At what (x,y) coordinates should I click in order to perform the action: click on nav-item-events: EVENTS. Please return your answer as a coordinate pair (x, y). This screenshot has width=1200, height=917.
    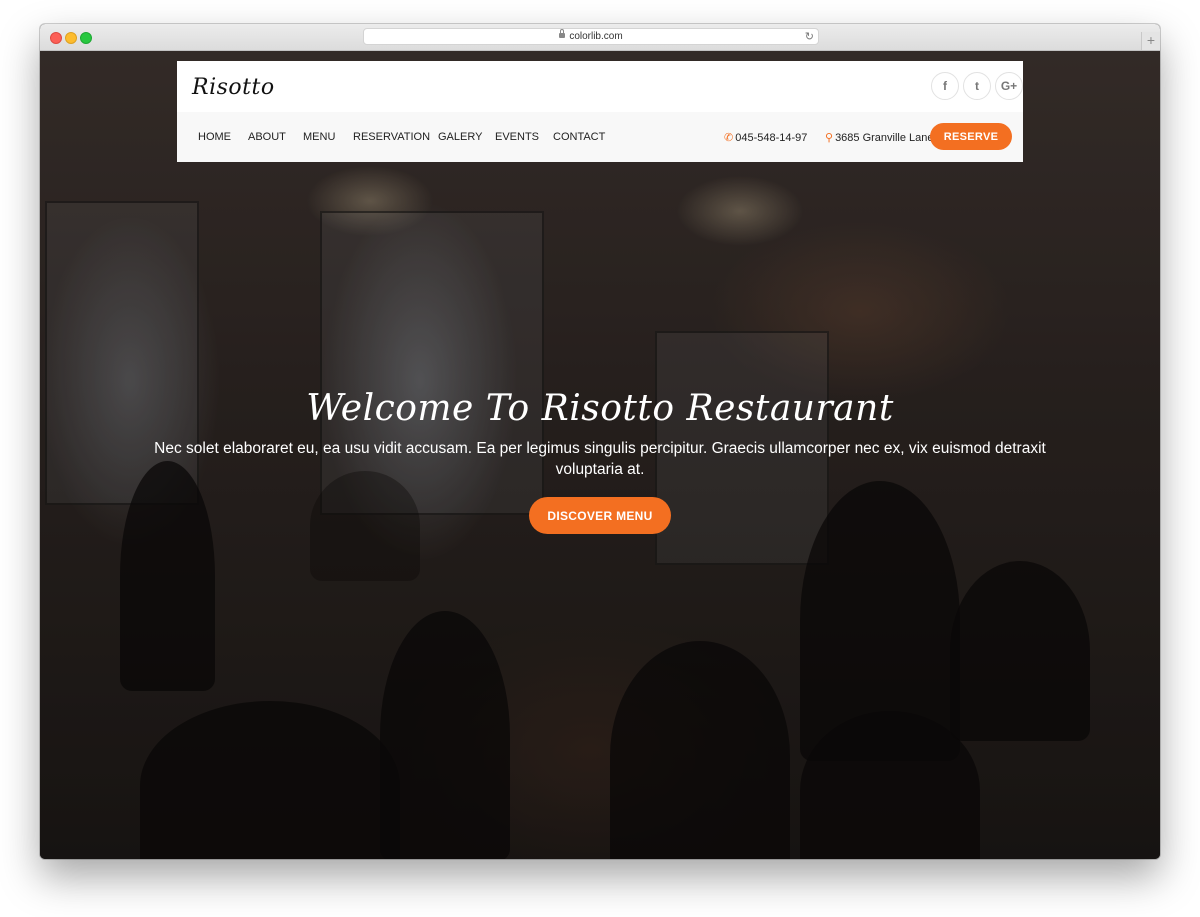
    Looking at the image, I should click on (517, 137).